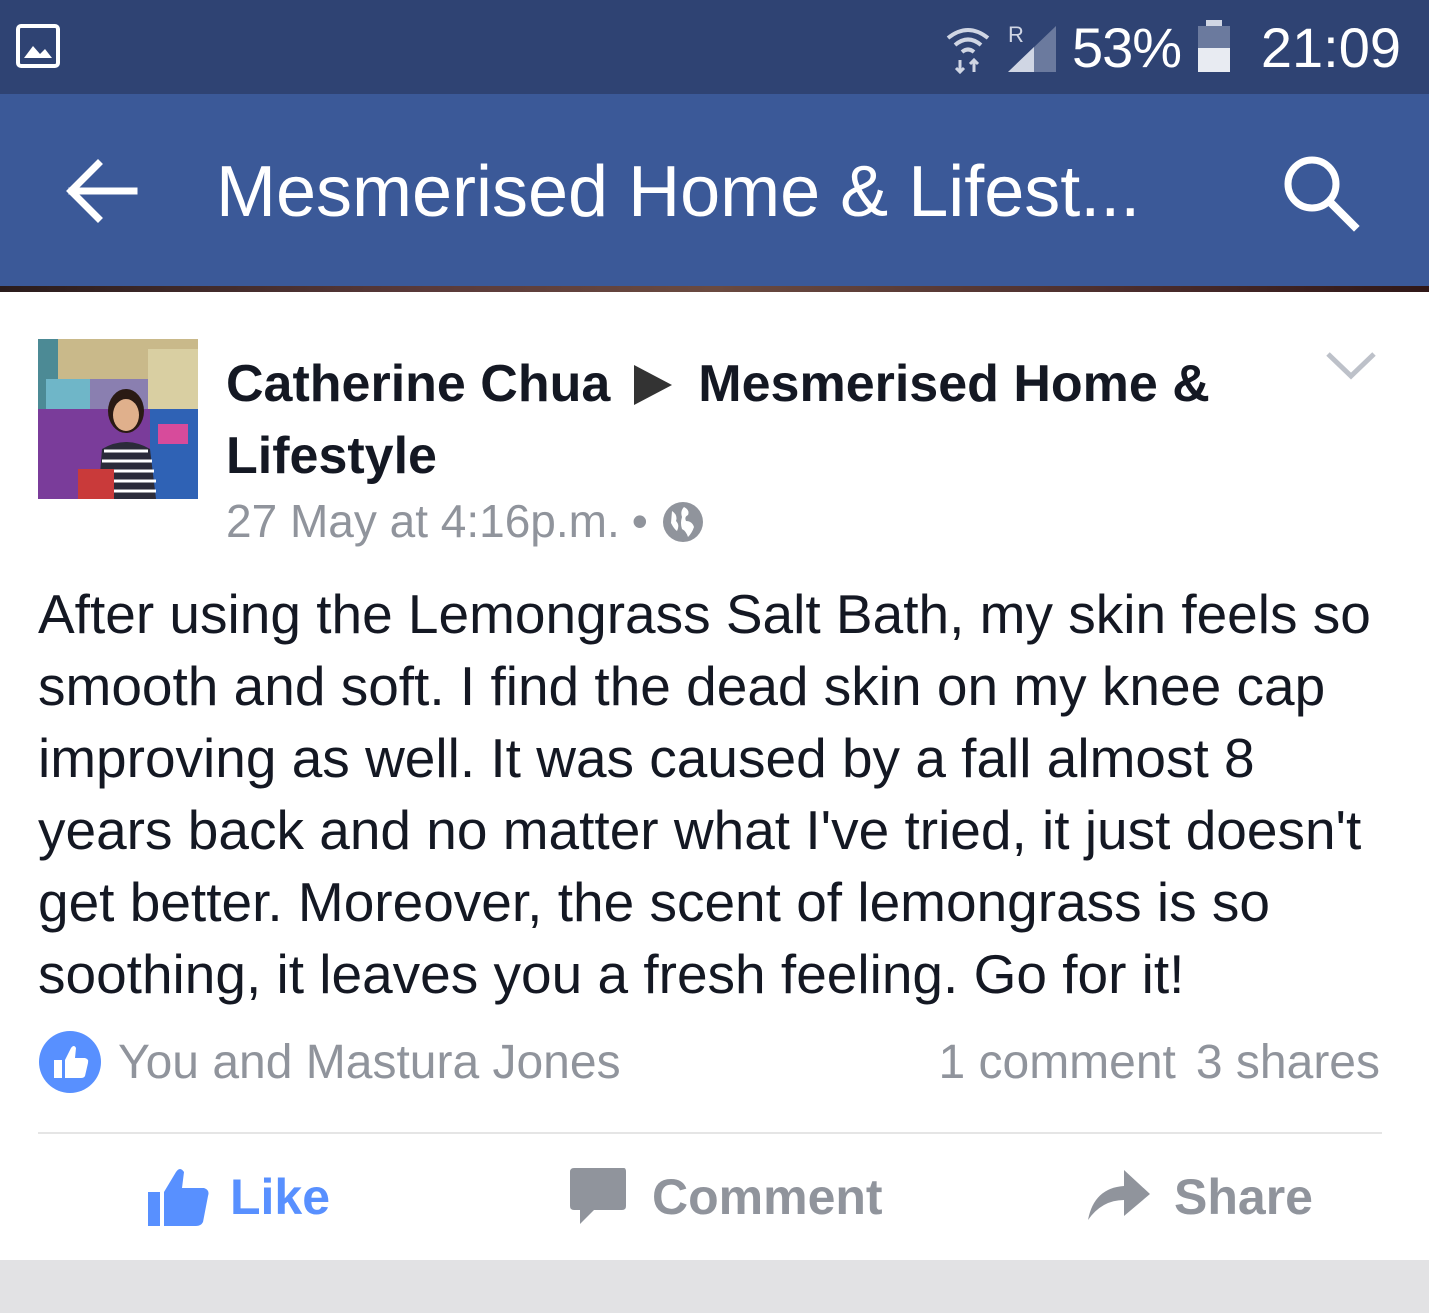 This screenshot has width=1429, height=1313. What do you see at coordinates (714, 1286) in the screenshot?
I see `feed-separator` at bounding box center [714, 1286].